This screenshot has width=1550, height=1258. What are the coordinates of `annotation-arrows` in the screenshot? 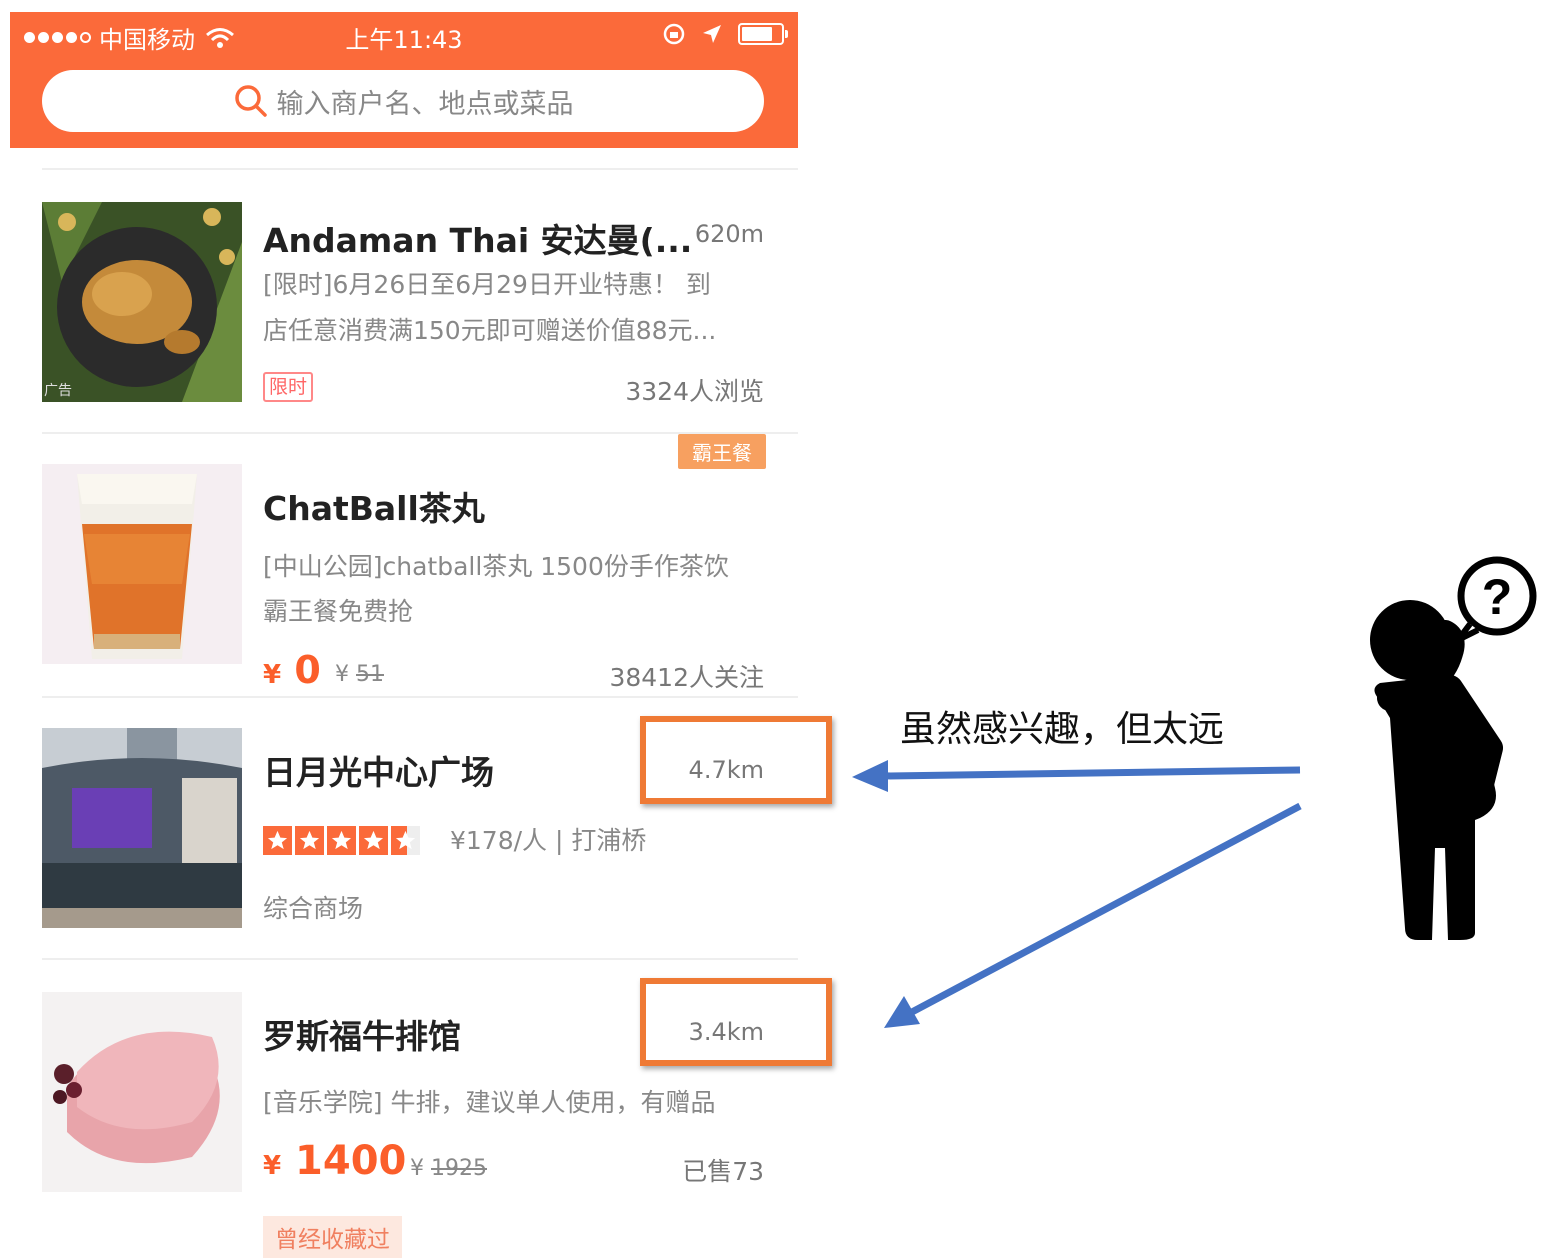 It's located at (1077, 894).